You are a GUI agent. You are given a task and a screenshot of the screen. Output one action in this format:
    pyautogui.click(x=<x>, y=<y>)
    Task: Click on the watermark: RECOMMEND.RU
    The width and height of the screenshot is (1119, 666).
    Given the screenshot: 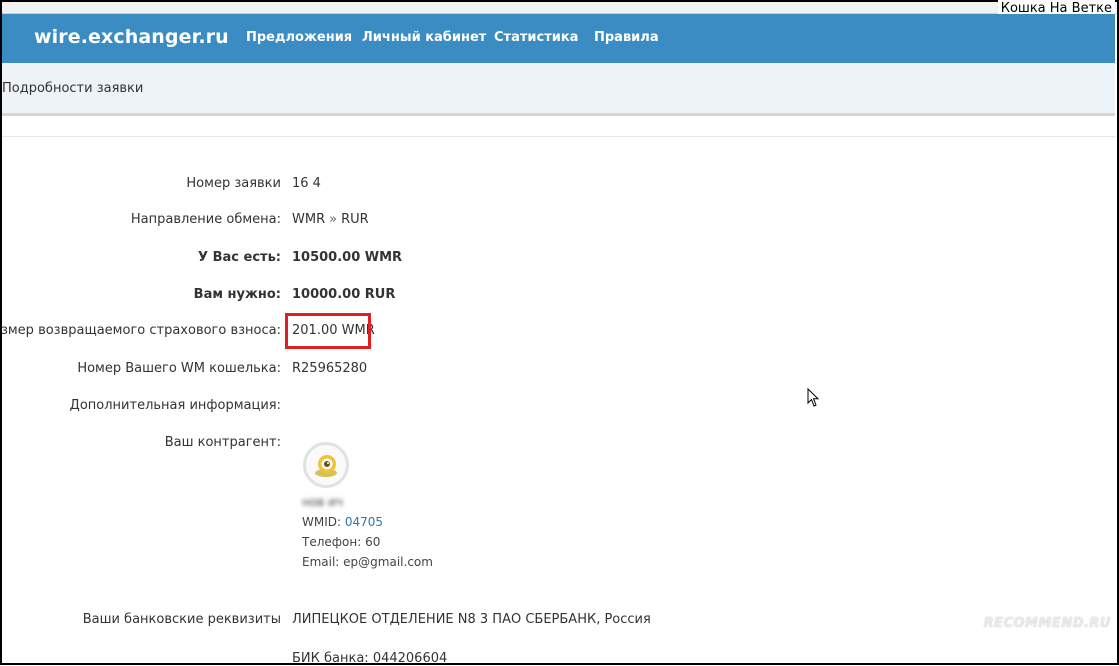 What is the action you would take?
    pyautogui.click(x=1047, y=623)
    